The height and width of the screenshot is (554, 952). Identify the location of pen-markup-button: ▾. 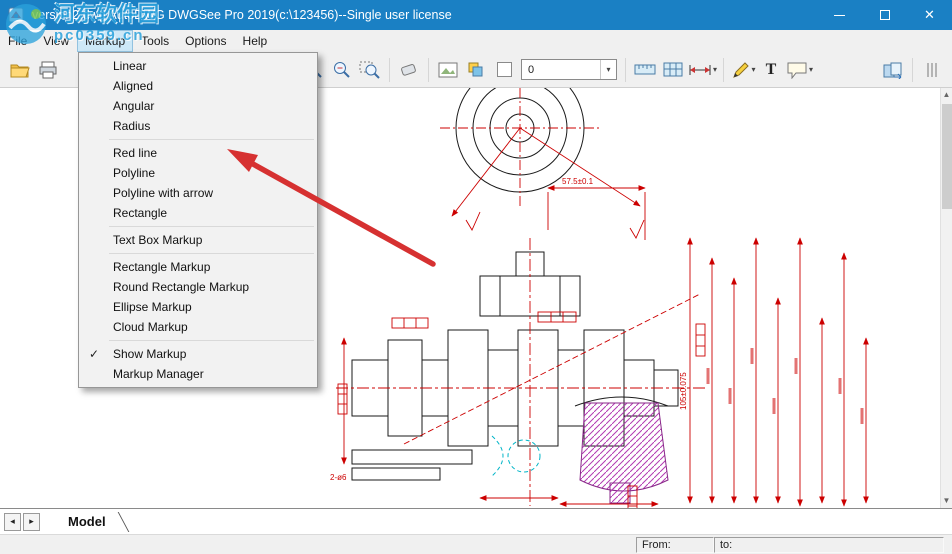
(743, 70).